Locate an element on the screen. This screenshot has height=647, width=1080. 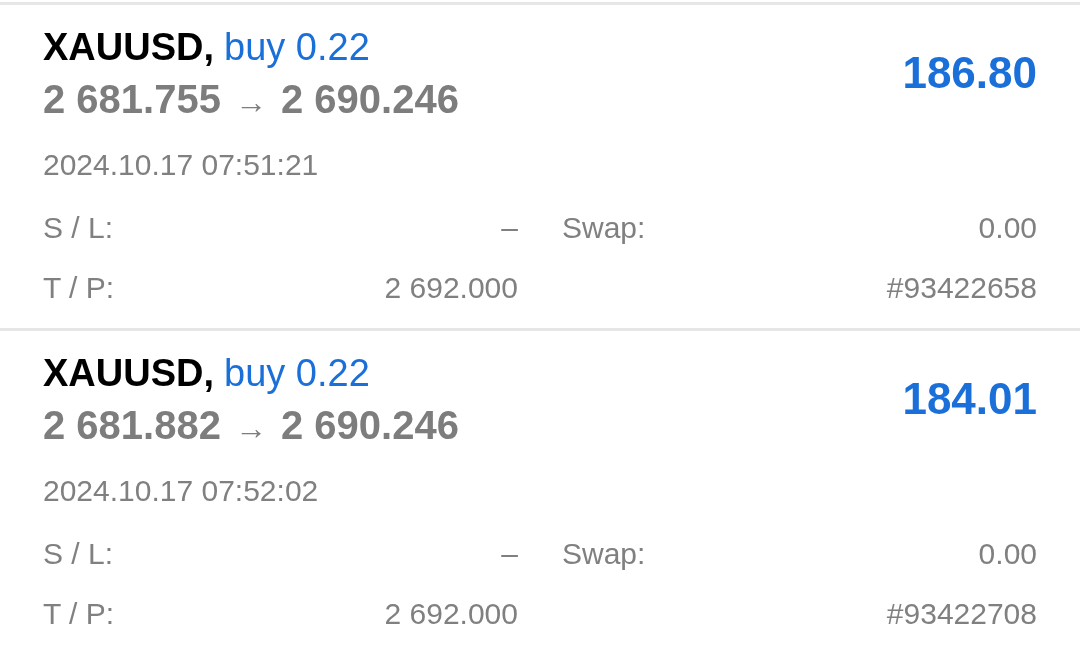
field-value: #93422708 is located at coordinates (961, 614).